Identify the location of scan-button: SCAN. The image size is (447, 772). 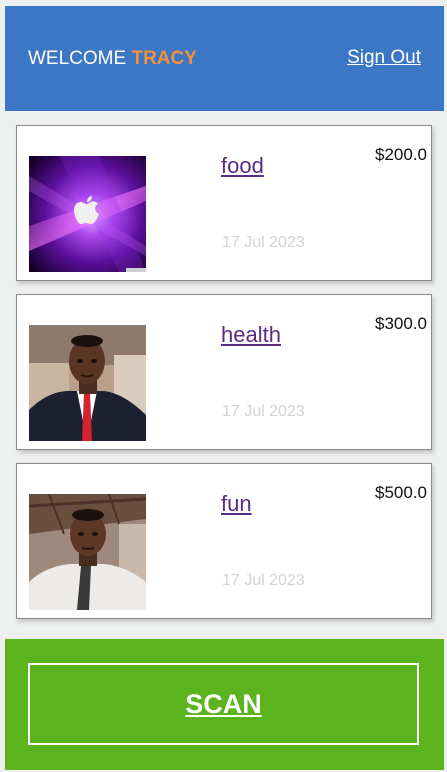
(223, 704).